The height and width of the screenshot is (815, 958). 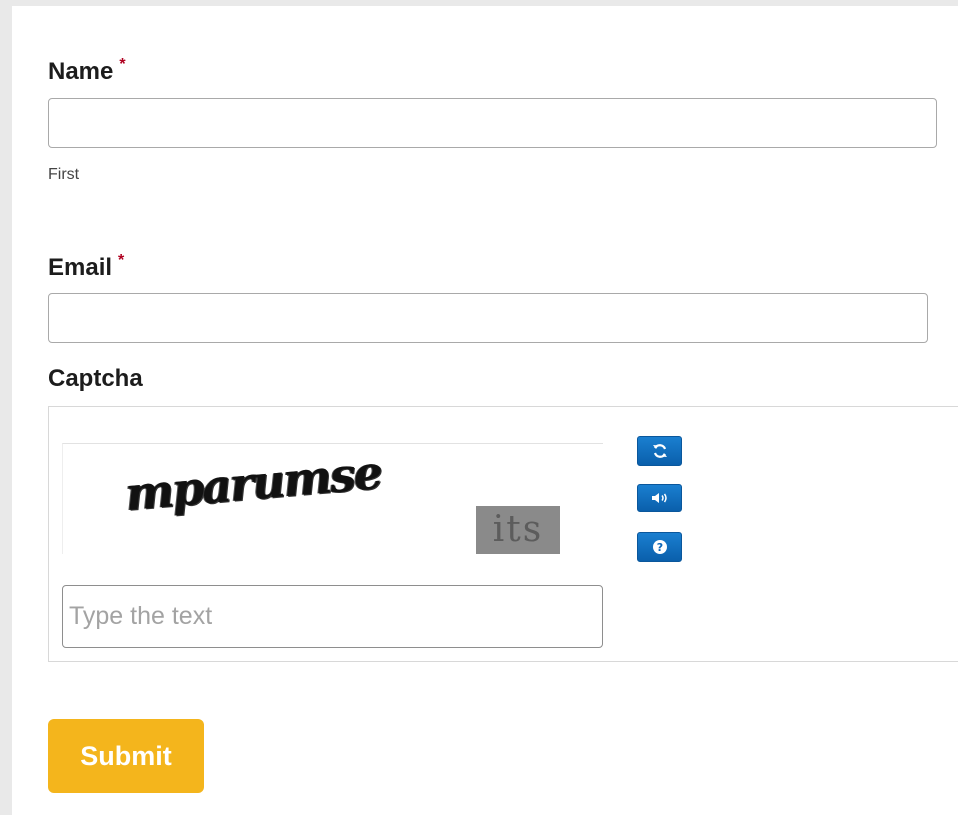 I want to click on captcha-label: Captcha, so click(x=95, y=378).